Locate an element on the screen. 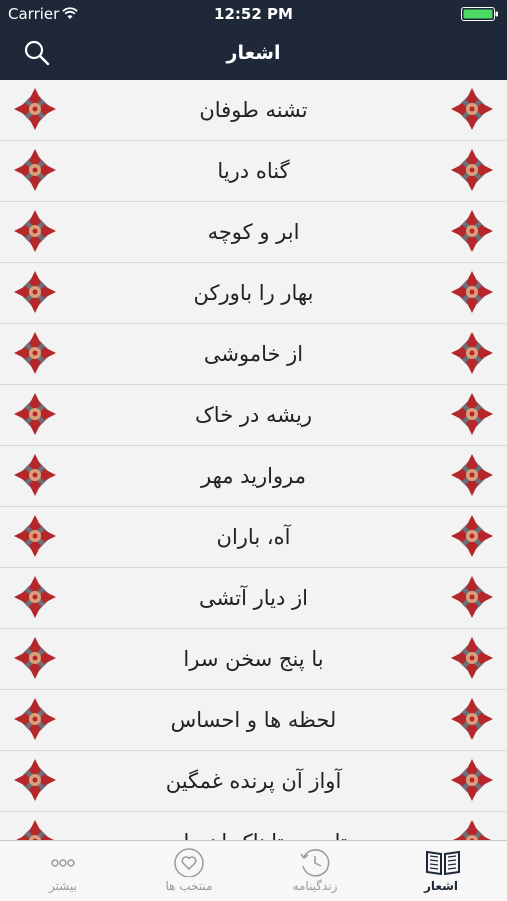 The width and height of the screenshot is (507, 901). poem-title: تشنه طوفان is located at coordinates (253, 110).